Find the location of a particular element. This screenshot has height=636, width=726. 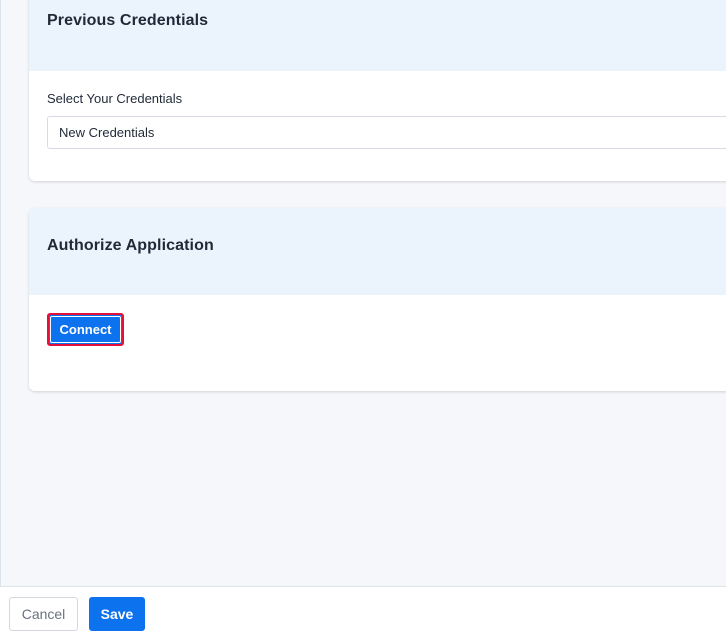

previous-credentials-title: Previous Credentials is located at coordinates (128, 20).